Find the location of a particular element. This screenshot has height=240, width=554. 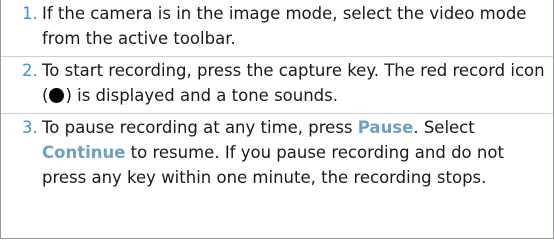

continue-keyword: Continue is located at coordinates (84, 152).